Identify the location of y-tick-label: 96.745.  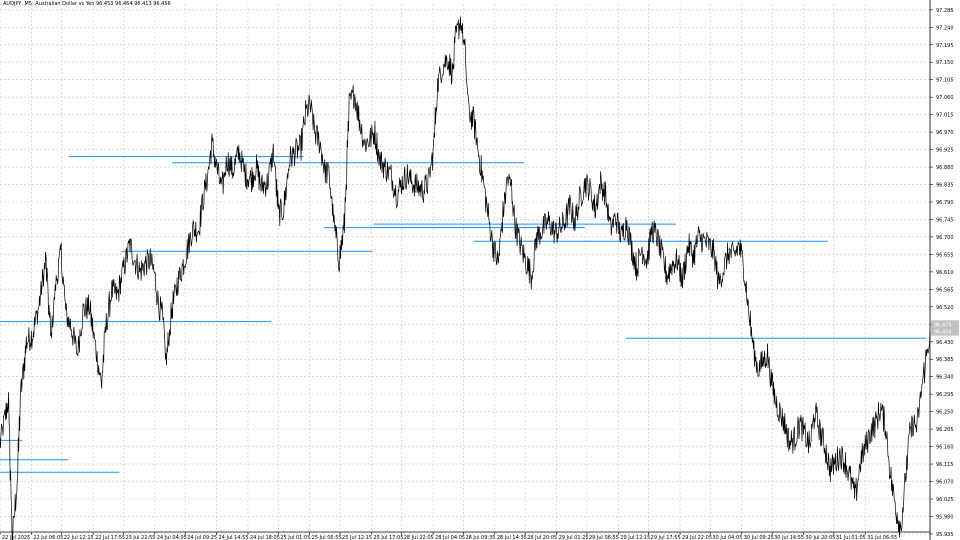
(945, 220).